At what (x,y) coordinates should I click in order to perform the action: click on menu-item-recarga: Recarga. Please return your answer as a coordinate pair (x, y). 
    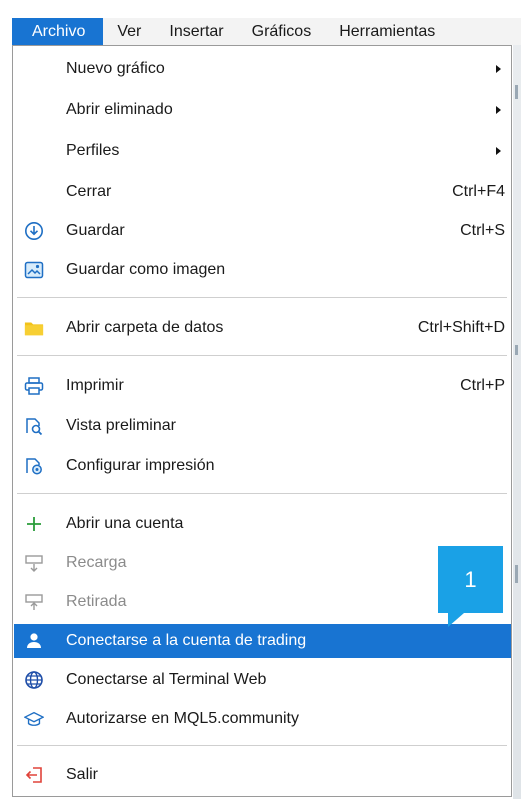
    Looking at the image, I should click on (262, 563).